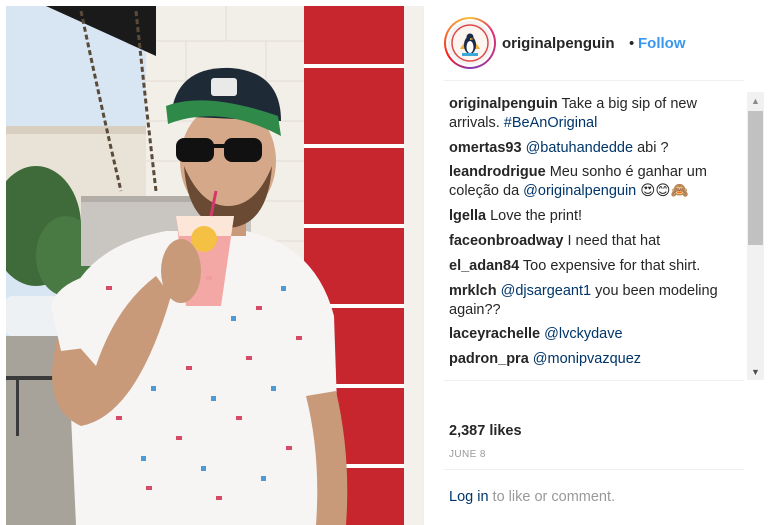  What do you see at coordinates (755, 100) in the screenshot?
I see `scroll-up-arrow-icon: ▲` at bounding box center [755, 100].